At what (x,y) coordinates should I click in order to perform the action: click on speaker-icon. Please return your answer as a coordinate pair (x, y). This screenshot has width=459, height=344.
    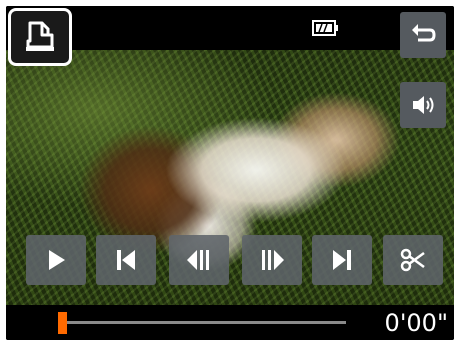
    Looking at the image, I should click on (423, 105).